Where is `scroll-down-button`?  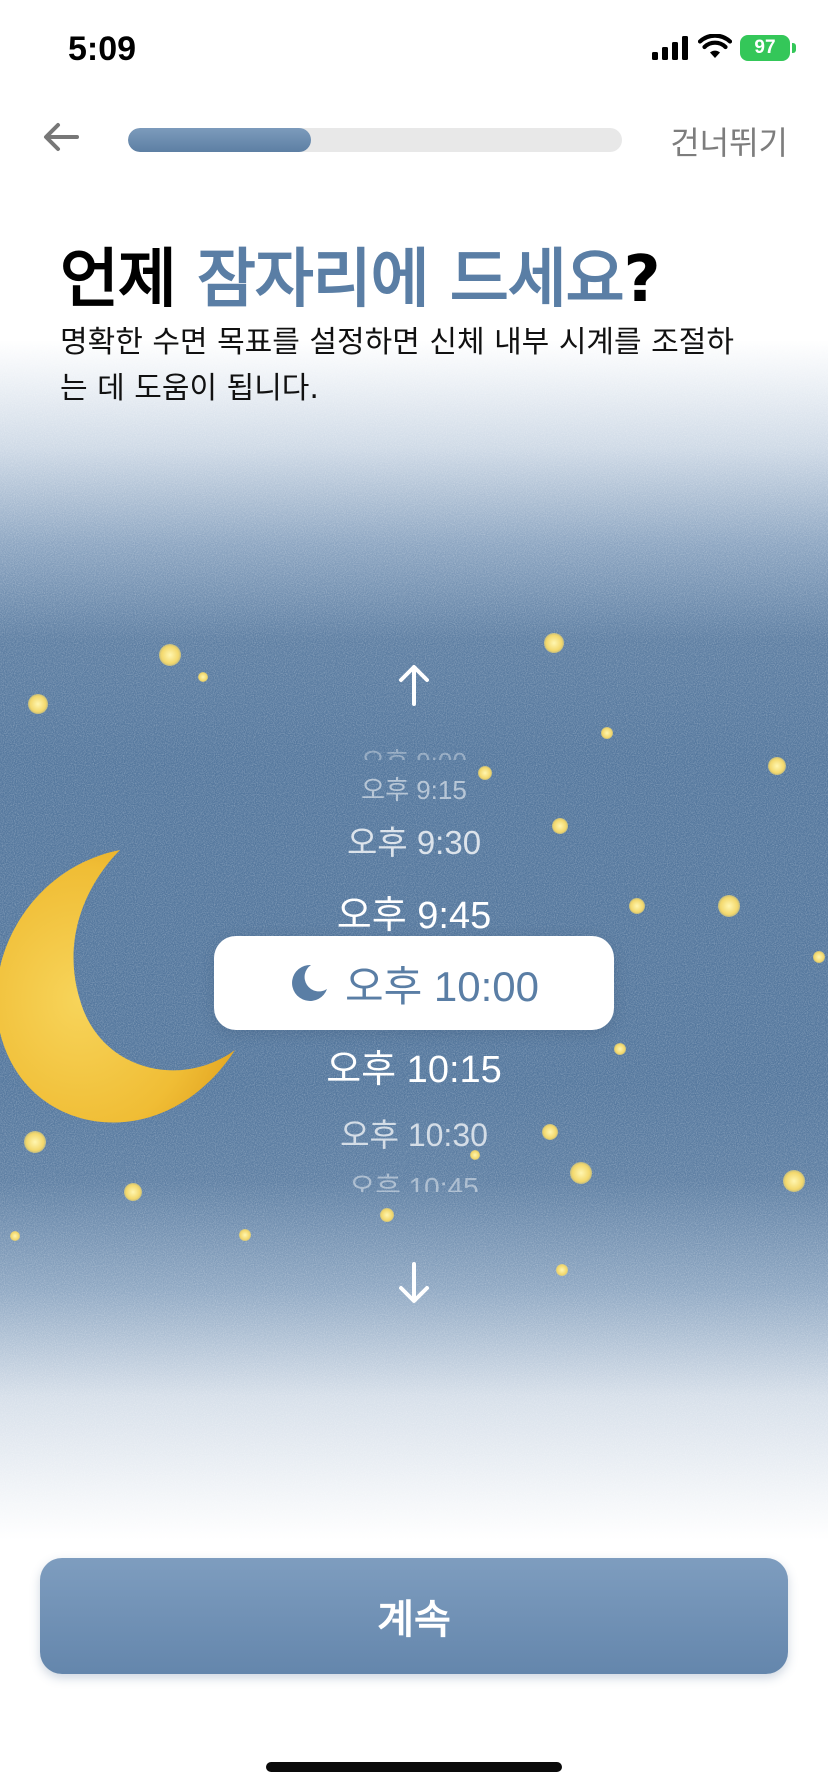
scroll-down-button is located at coordinates (414, 1283).